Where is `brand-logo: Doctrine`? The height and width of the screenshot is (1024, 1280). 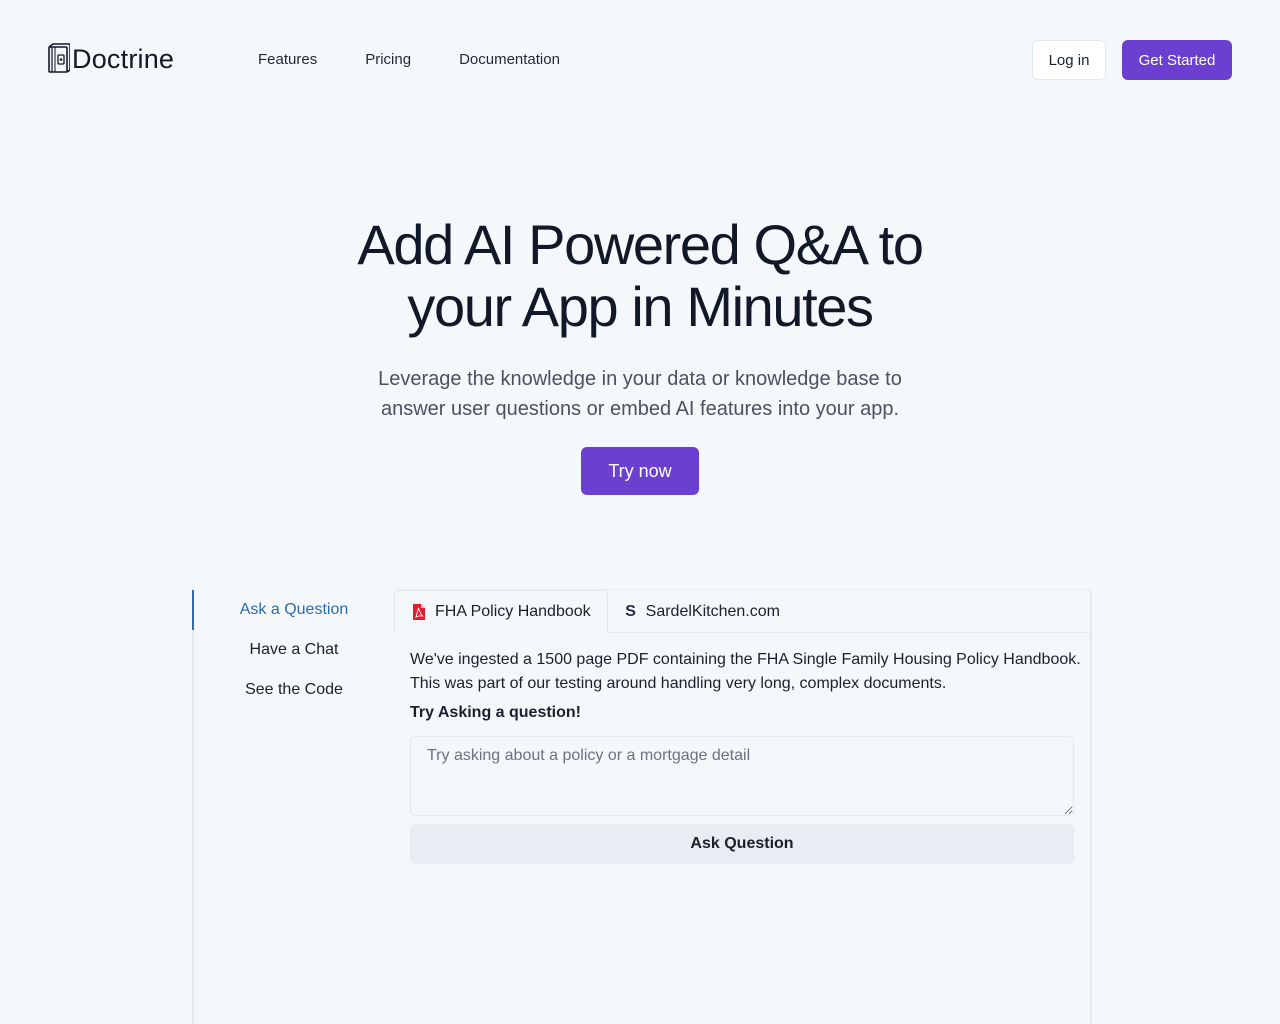
brand-logo: Doctrine is located at coordinates (110, 59).